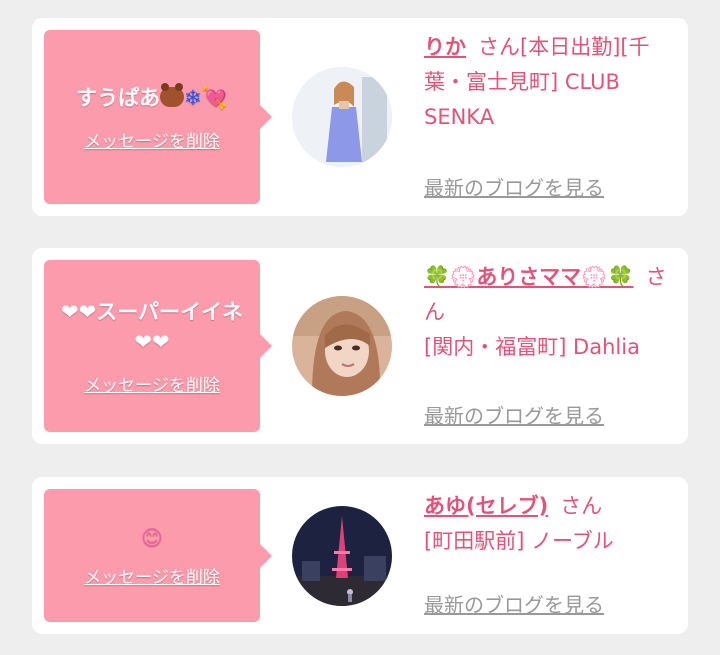  What do you see at coordinates (445, 47) in the screenshot?
I see `cast-name-link: りか` at bounding box center [445, 47].